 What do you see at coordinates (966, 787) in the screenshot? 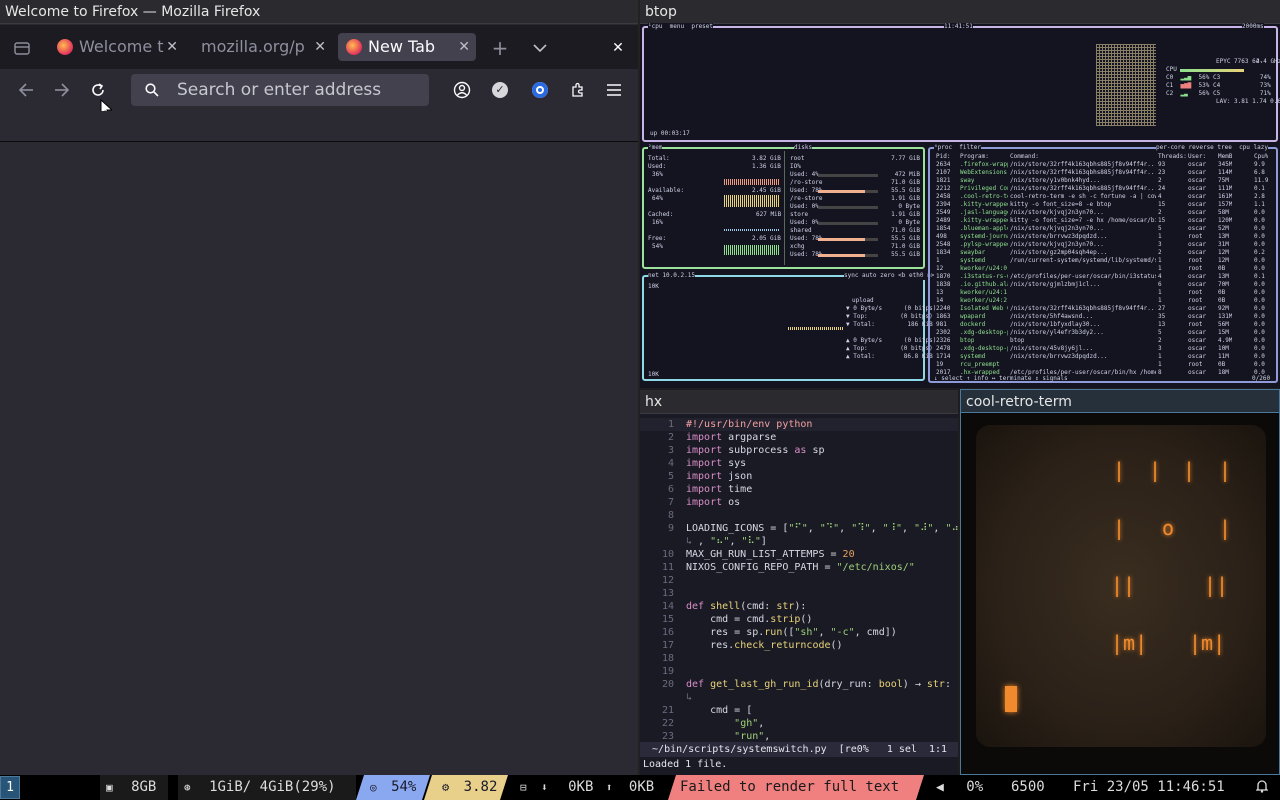
I see `volume-segment: ◀ 0%` at bounding box center [966, 787].